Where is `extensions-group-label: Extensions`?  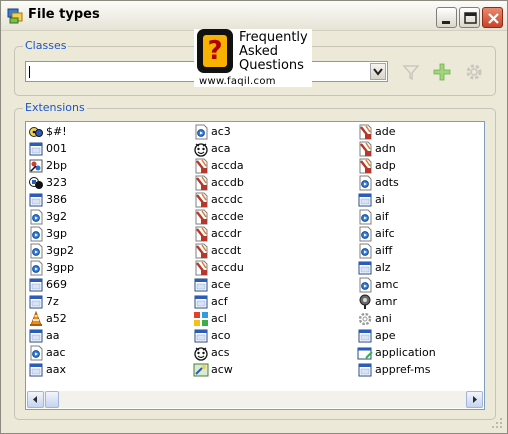
extensions-group-label: Extensions is located at coordinates (55, 107).